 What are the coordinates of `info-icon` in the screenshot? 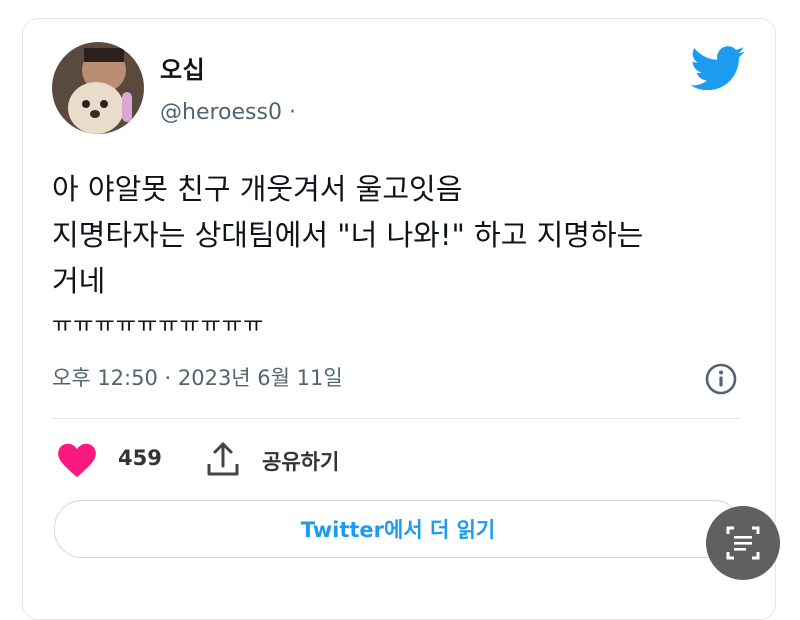 It's located at (721, 379).